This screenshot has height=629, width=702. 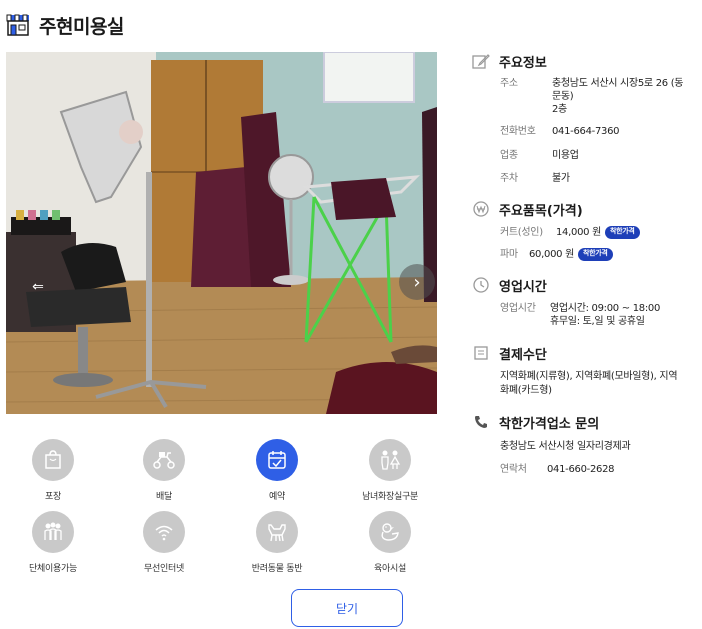 What do you see at coordinates (17, 25) in the screenshot?
I see `storefront-icon` at bounding box center [17, 25].